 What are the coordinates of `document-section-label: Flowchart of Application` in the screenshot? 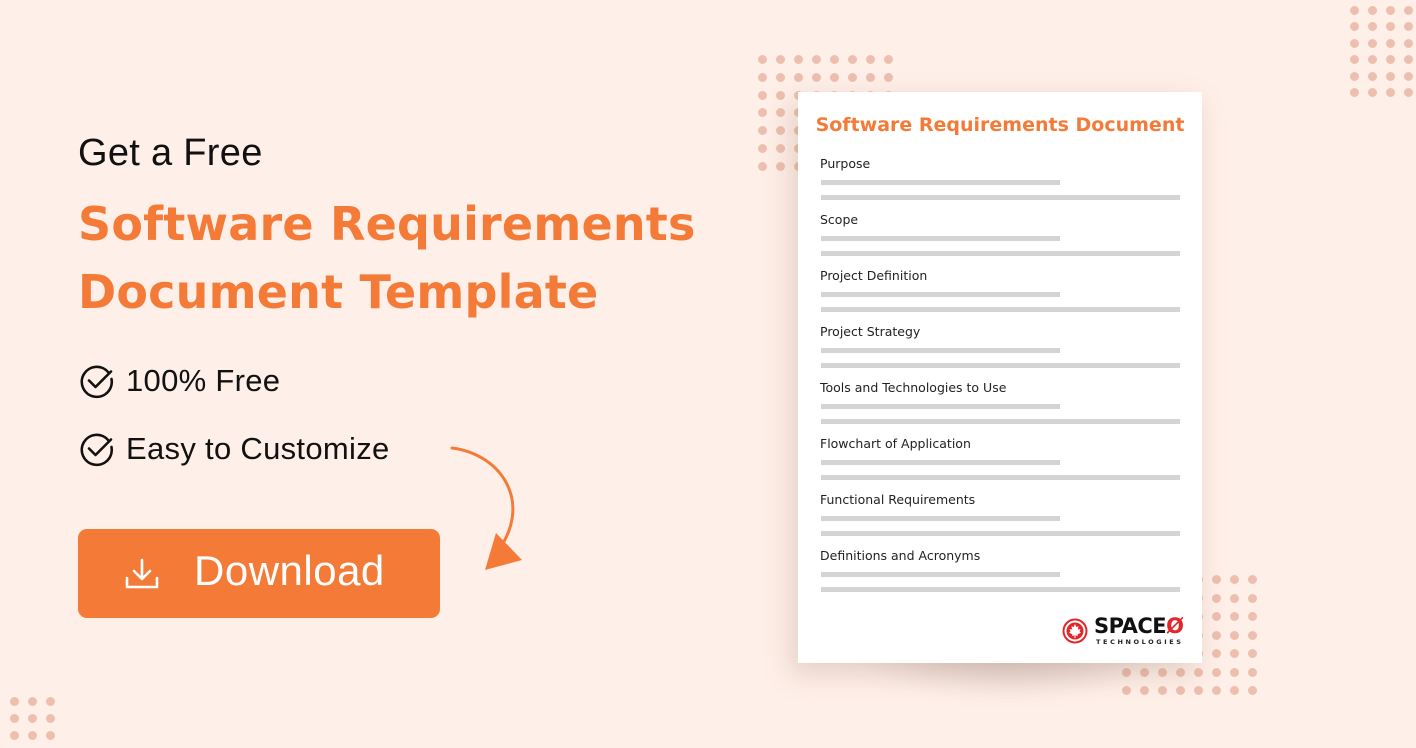 It's located at (895, 443).